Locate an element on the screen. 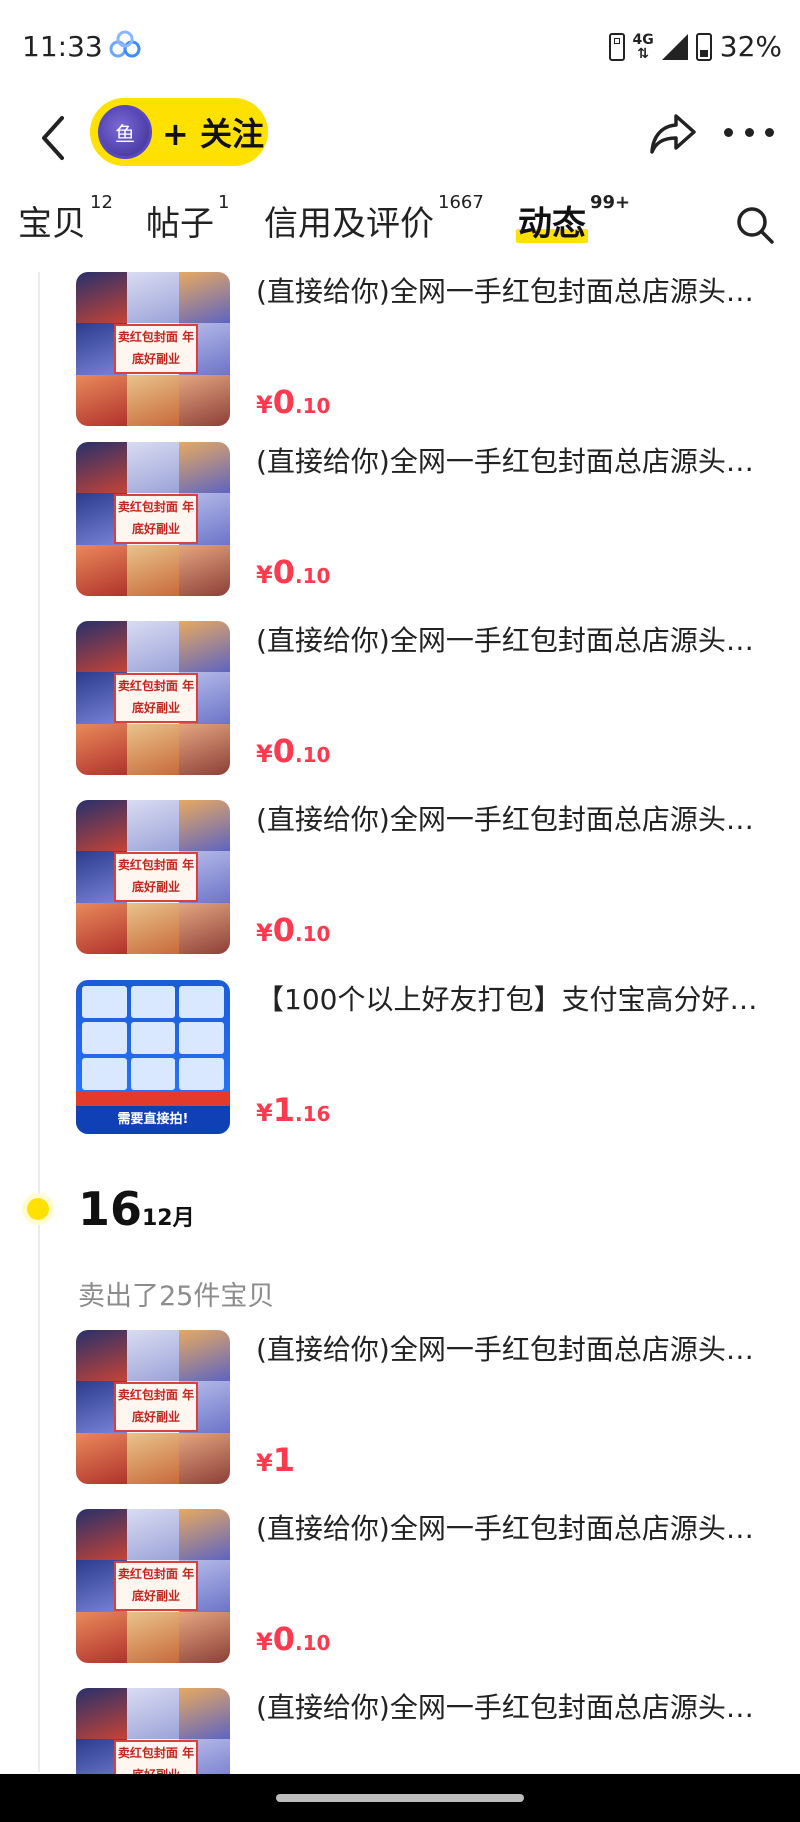 Image resolution: width=800 pixels, height=1822 pixels. network-type: 4G ⇅ is located at coordinates (643, 46).